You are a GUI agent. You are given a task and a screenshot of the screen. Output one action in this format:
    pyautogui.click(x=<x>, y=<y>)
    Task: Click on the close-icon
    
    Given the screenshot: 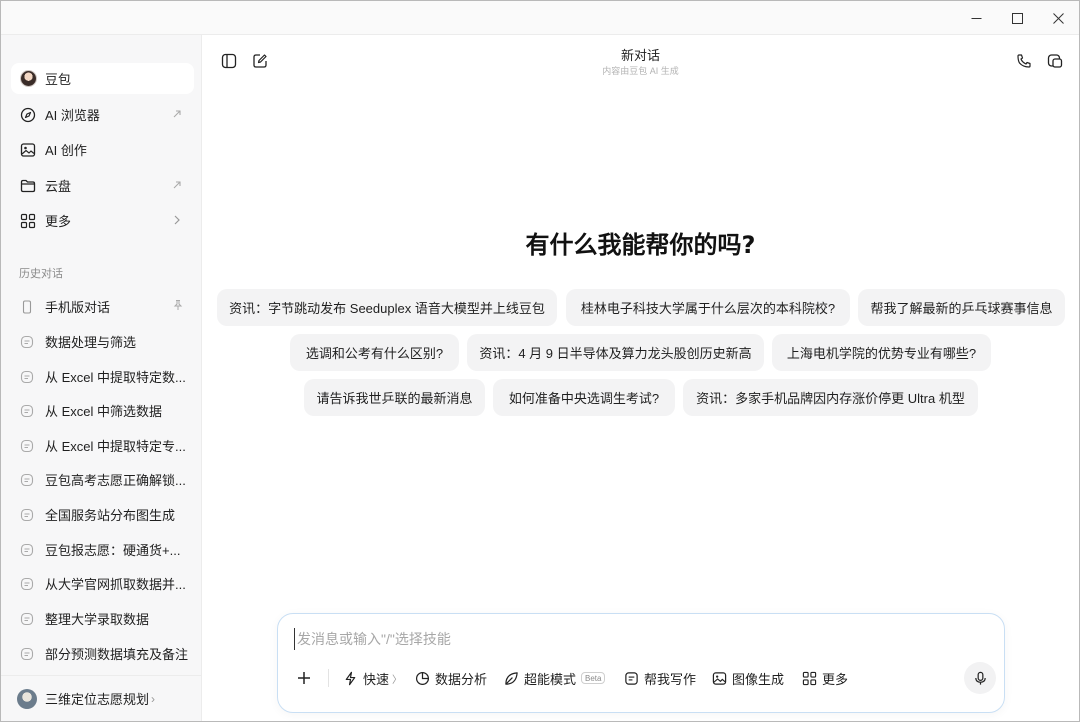 What is the action you would take?
    pyautogui.click(x=1058, y=18)
    